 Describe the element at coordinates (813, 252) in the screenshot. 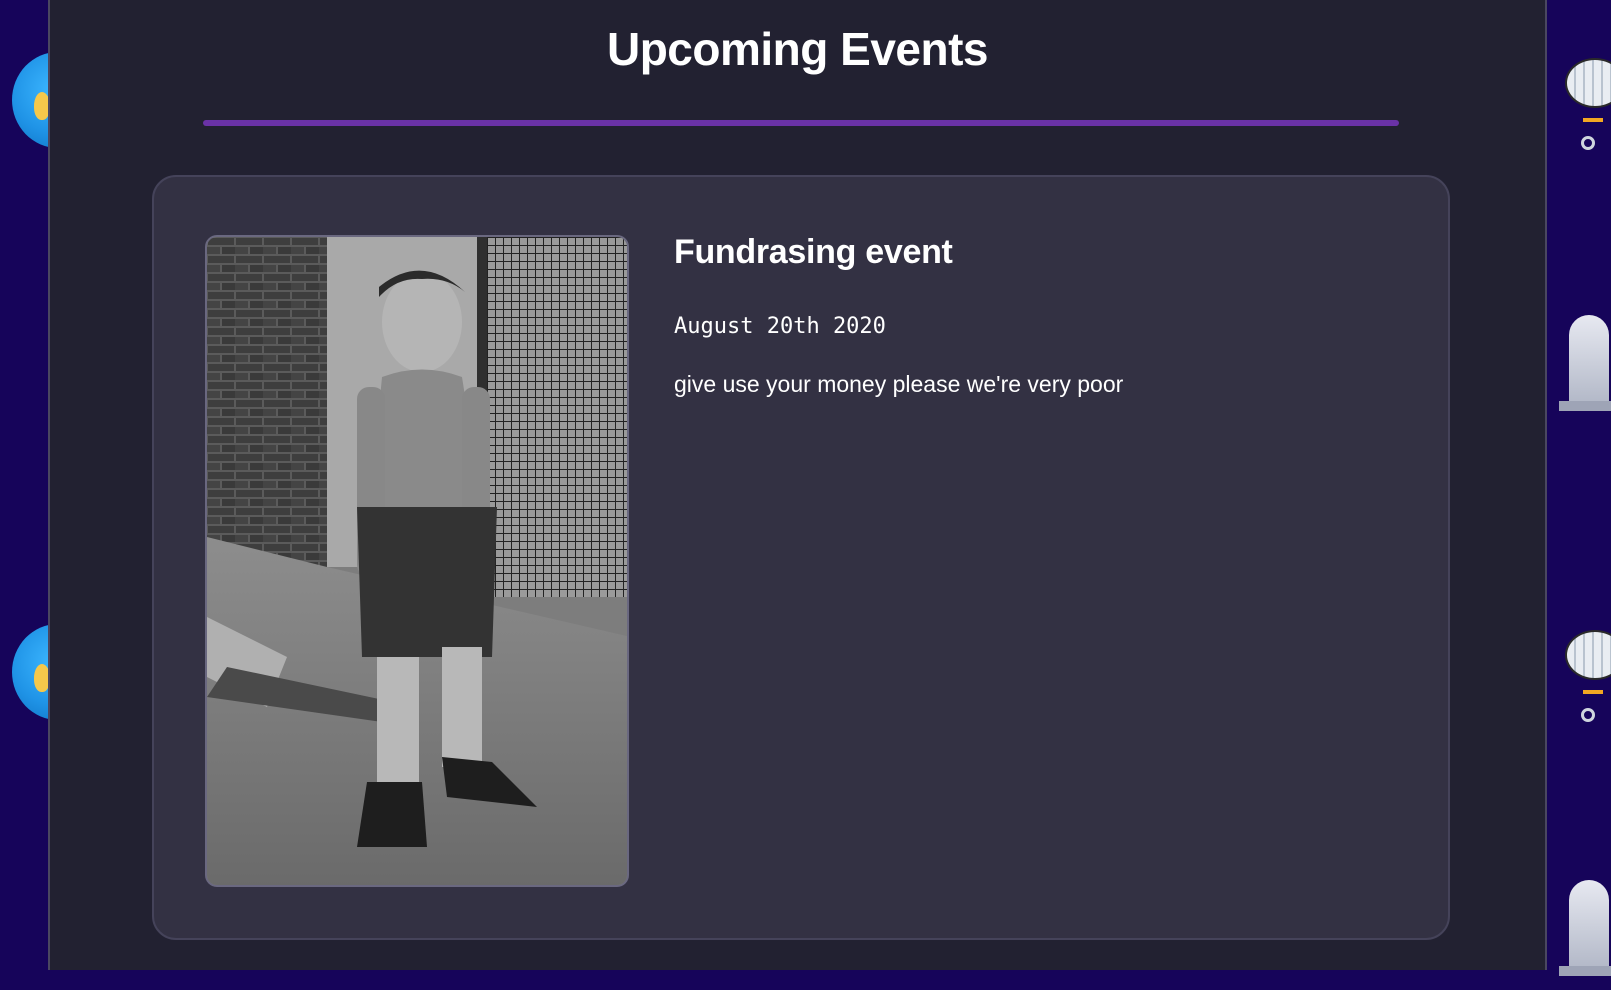

I see `event-title: Fundrasing event` at that location.